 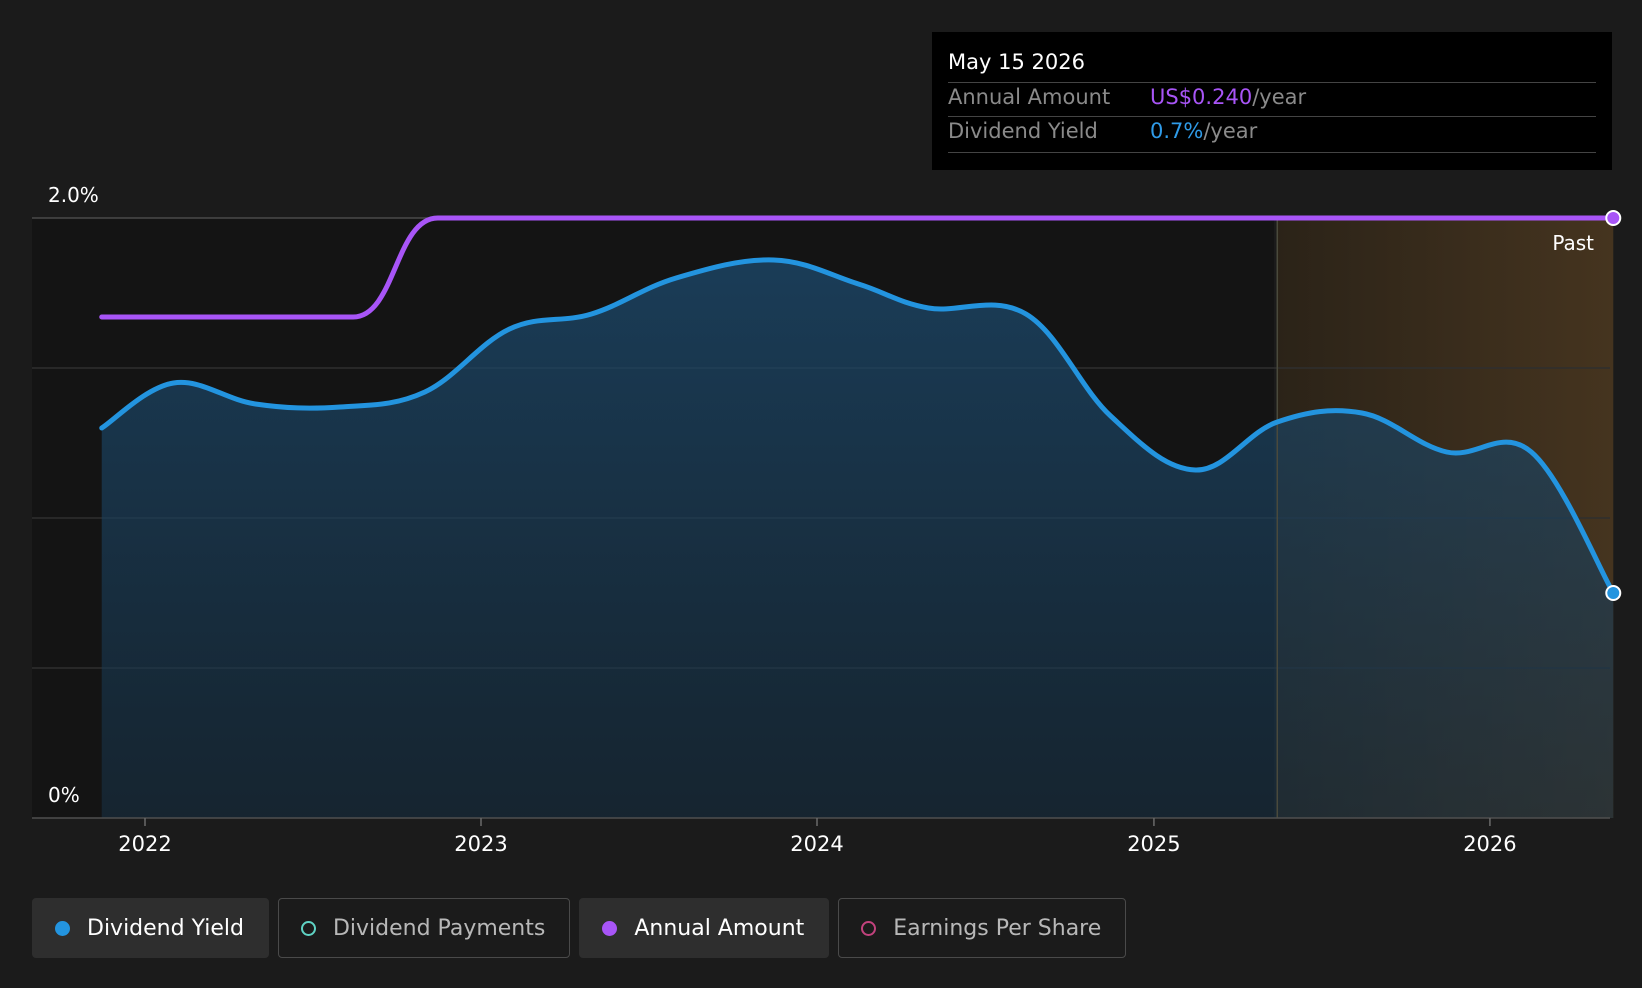 I want to click on tooltip-row-dividend-yield: Dividend Yield 0.7%/year, so click(x=1102, y=131).